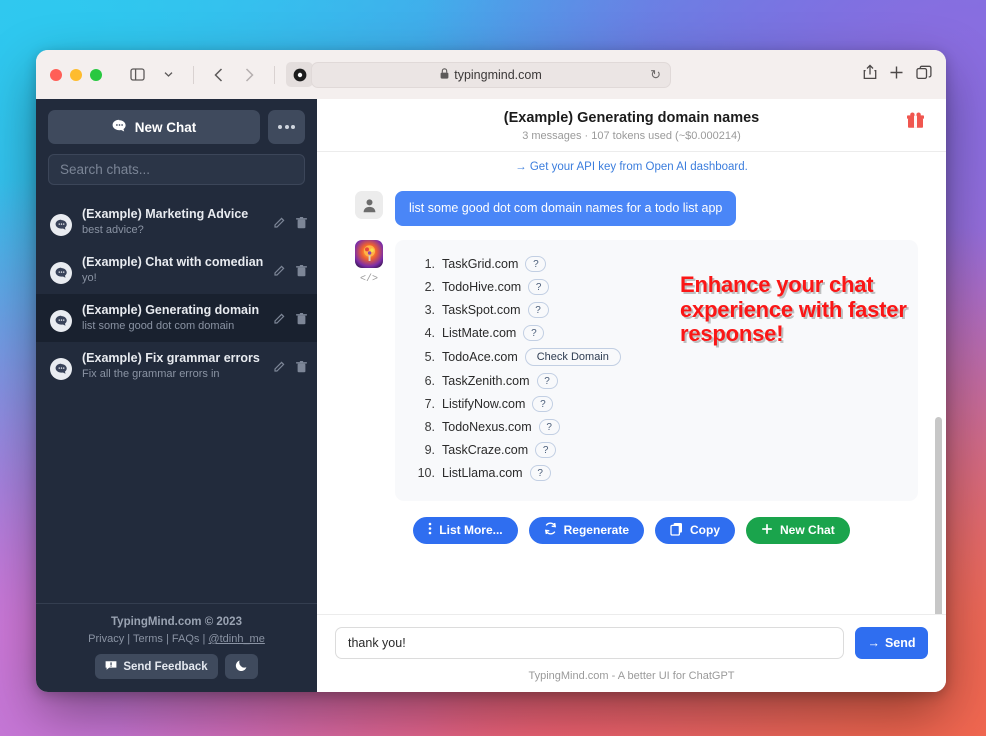  What do you see at coordinates (193, 74) in the screenshot?
I see `toolbar-divider` at bounding box center [193, 74].